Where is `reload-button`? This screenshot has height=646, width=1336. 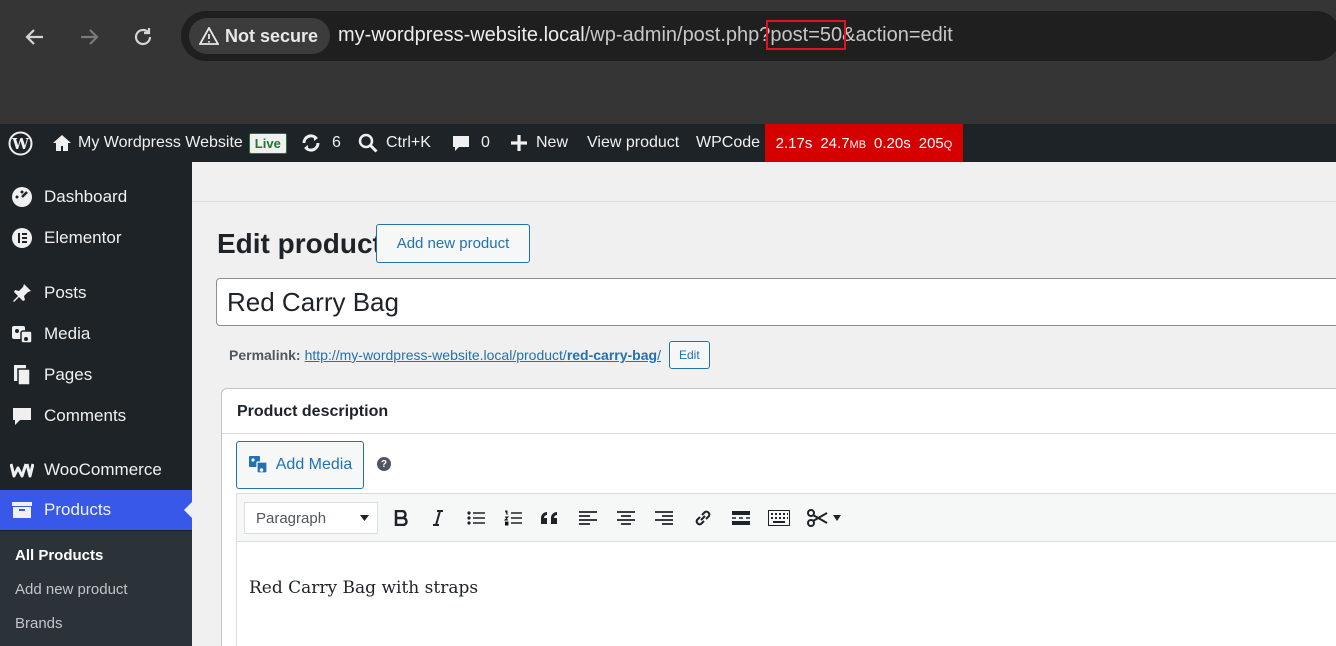
reload-button is located at coordinates (143, 37).